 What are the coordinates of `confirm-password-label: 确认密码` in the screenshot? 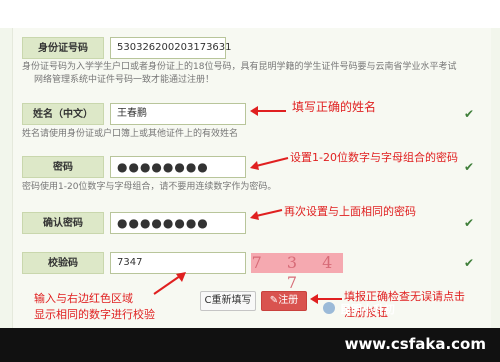 It's located at (63, 223).